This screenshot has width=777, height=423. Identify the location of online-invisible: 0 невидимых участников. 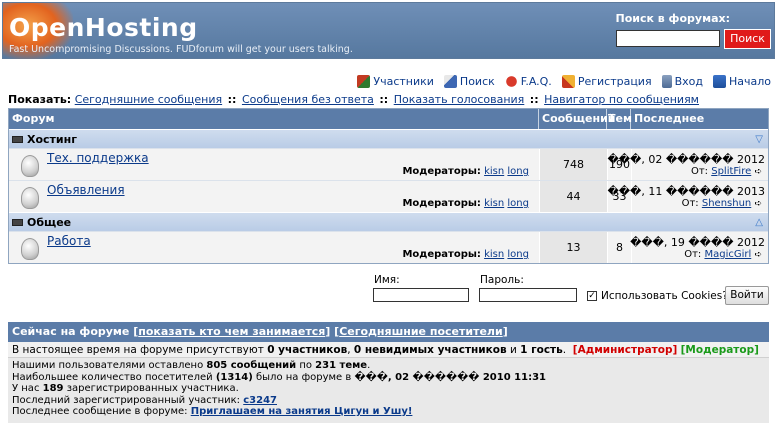
(430, 350).